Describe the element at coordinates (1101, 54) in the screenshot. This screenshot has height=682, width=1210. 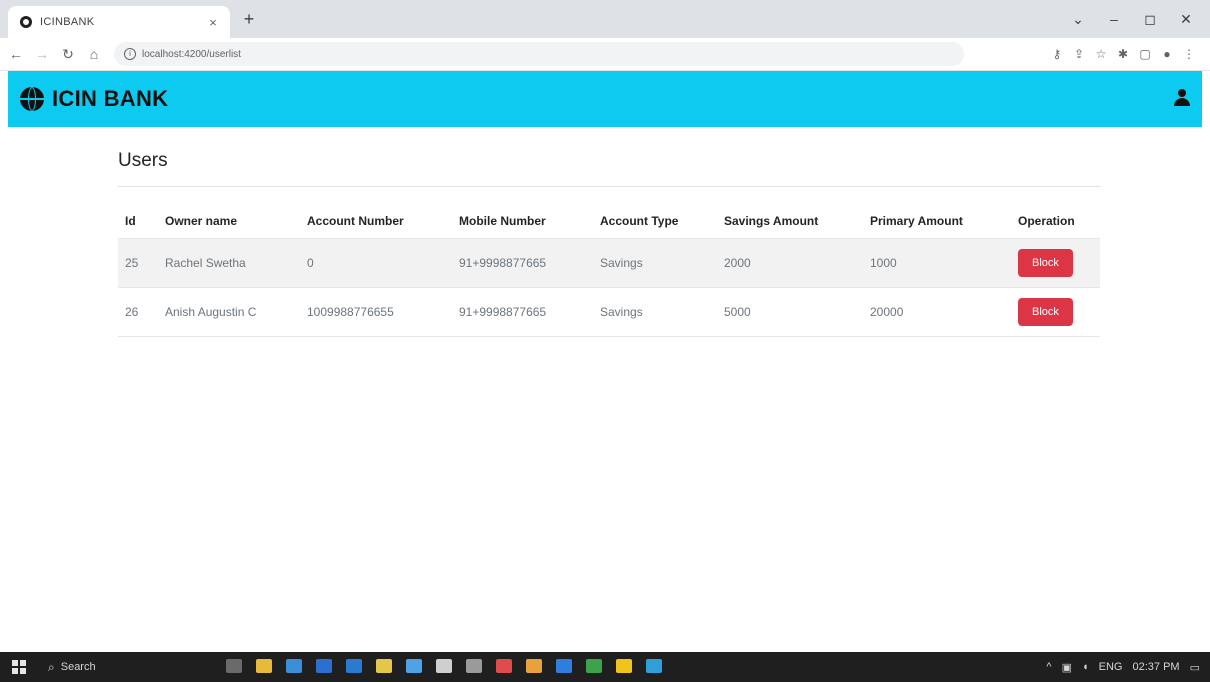
I see `bookmark-star-icon: ☆` at that location.